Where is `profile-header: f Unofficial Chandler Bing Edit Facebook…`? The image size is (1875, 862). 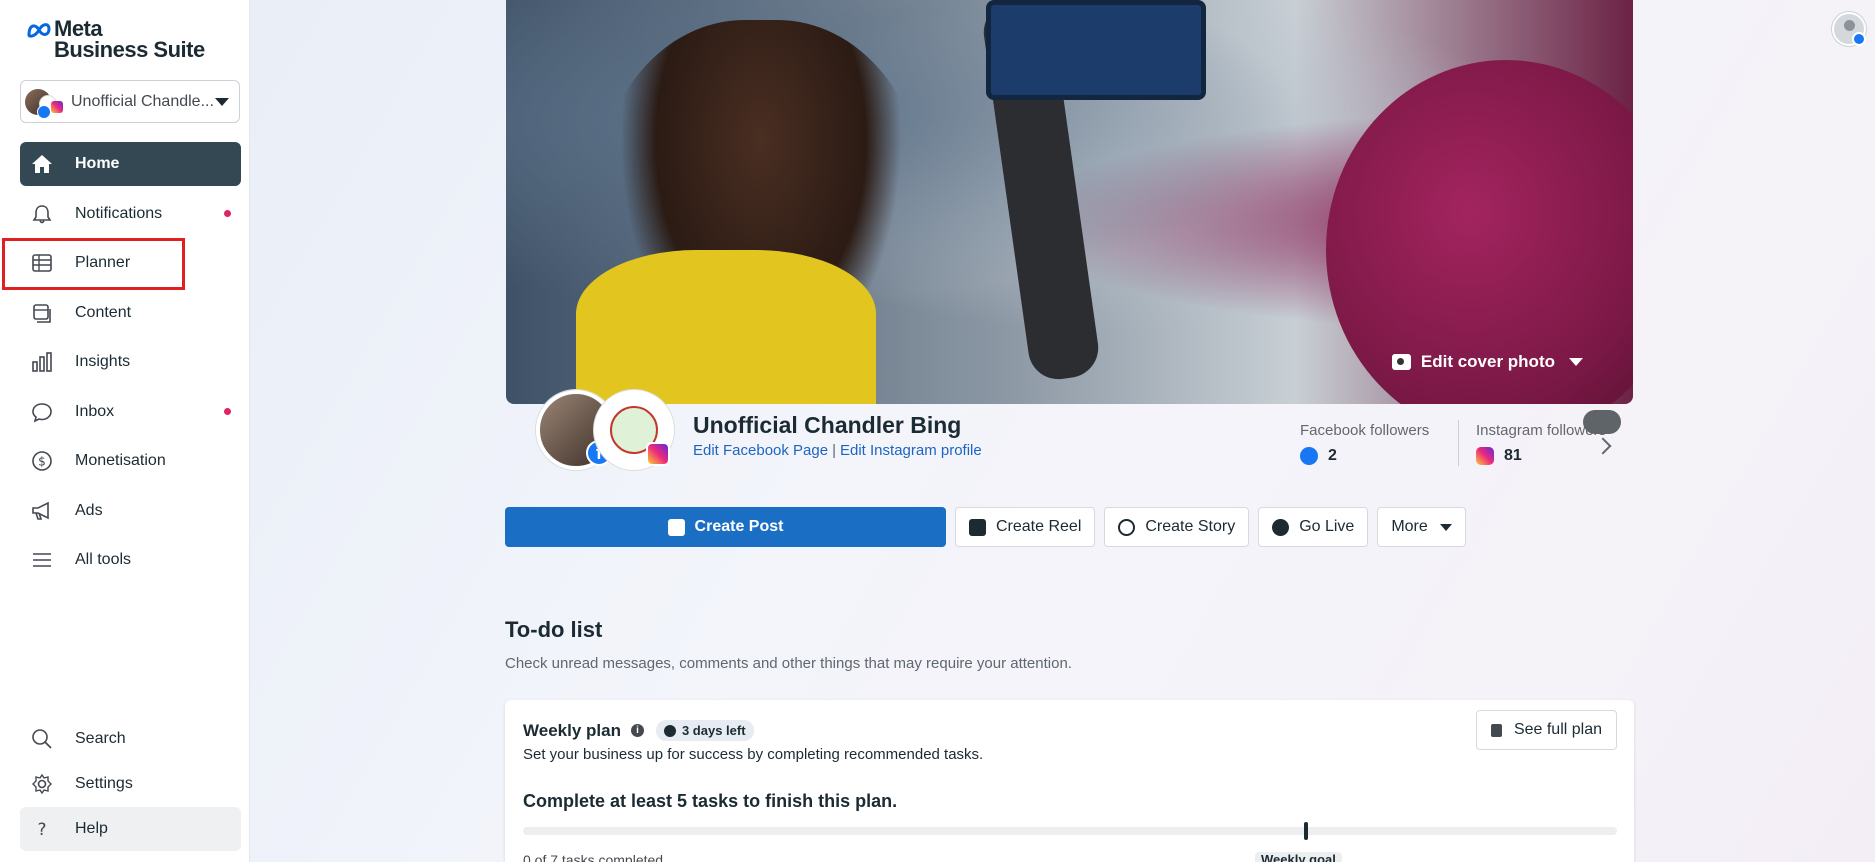 profile-header: f Unofficial Chandler Bing Edit Facebook… is located at coordinates (1084, 432).